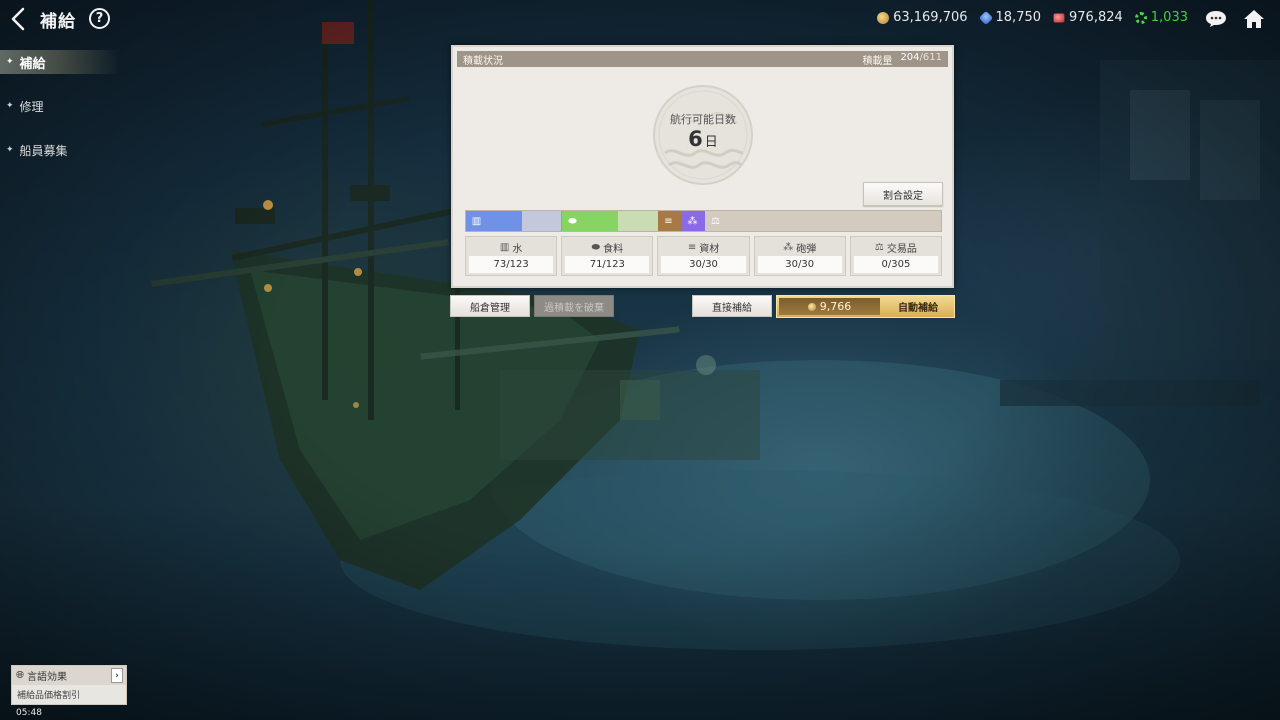 This screenshot has height=720, width=1280. Describe the element at coordinates (930, 17) in the screenshot. I see `gold-amount: 63,169,706` at that location.